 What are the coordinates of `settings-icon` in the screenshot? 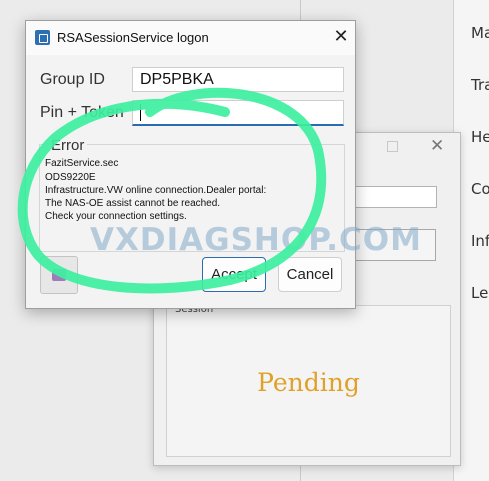 It's located at (59, 275).